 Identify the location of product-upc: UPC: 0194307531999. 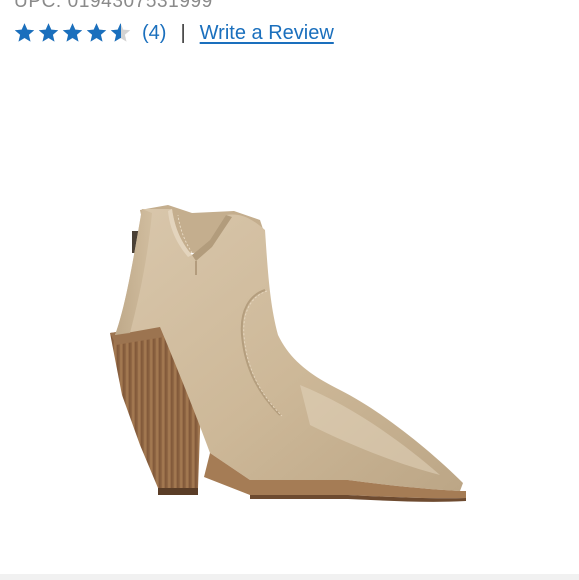
(113, 6).